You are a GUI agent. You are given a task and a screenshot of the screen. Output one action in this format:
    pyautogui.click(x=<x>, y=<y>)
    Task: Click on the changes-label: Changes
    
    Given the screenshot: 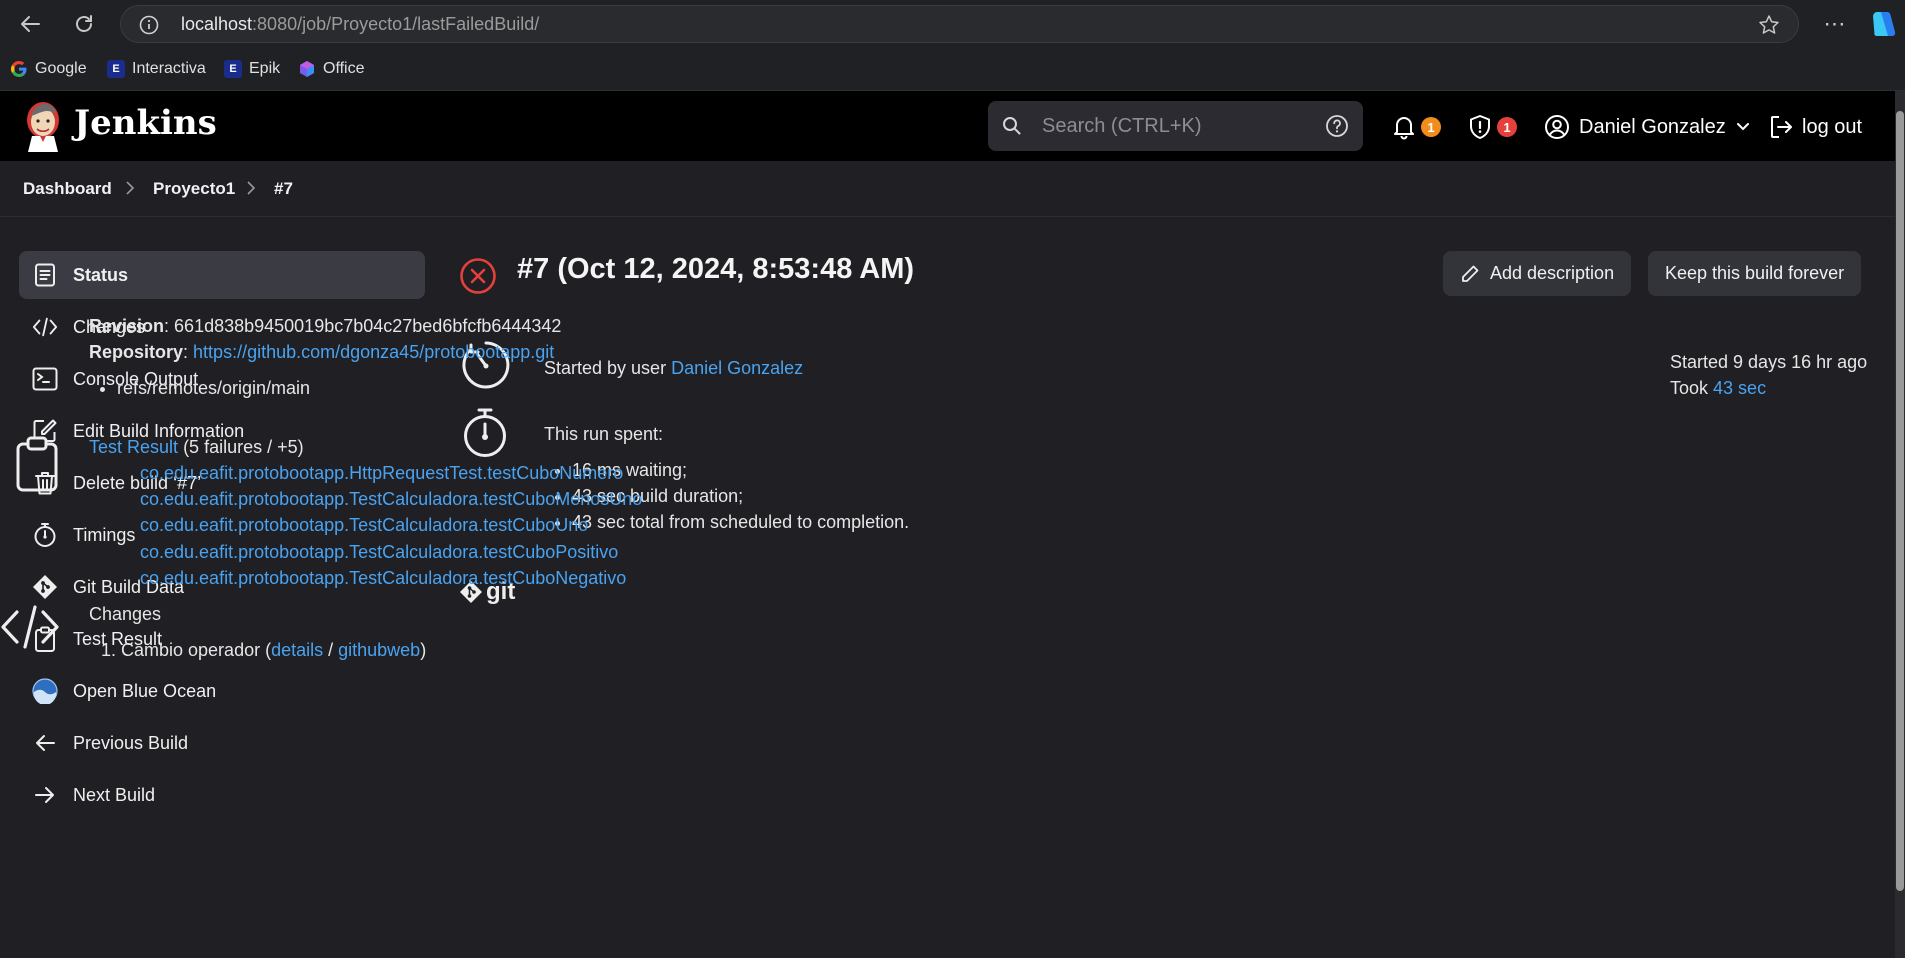 What is the action you would take?
    pyautogui.click(x=125, y=614)
    